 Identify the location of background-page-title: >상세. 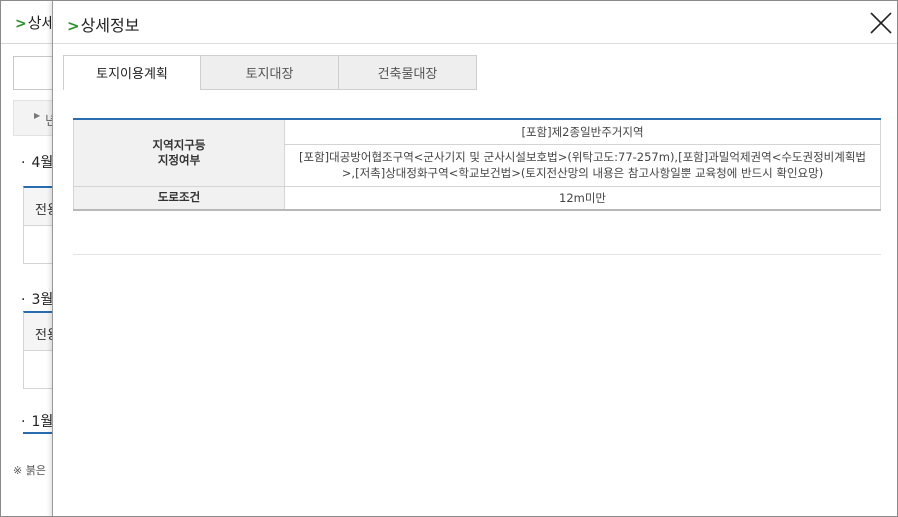
(35, 22).